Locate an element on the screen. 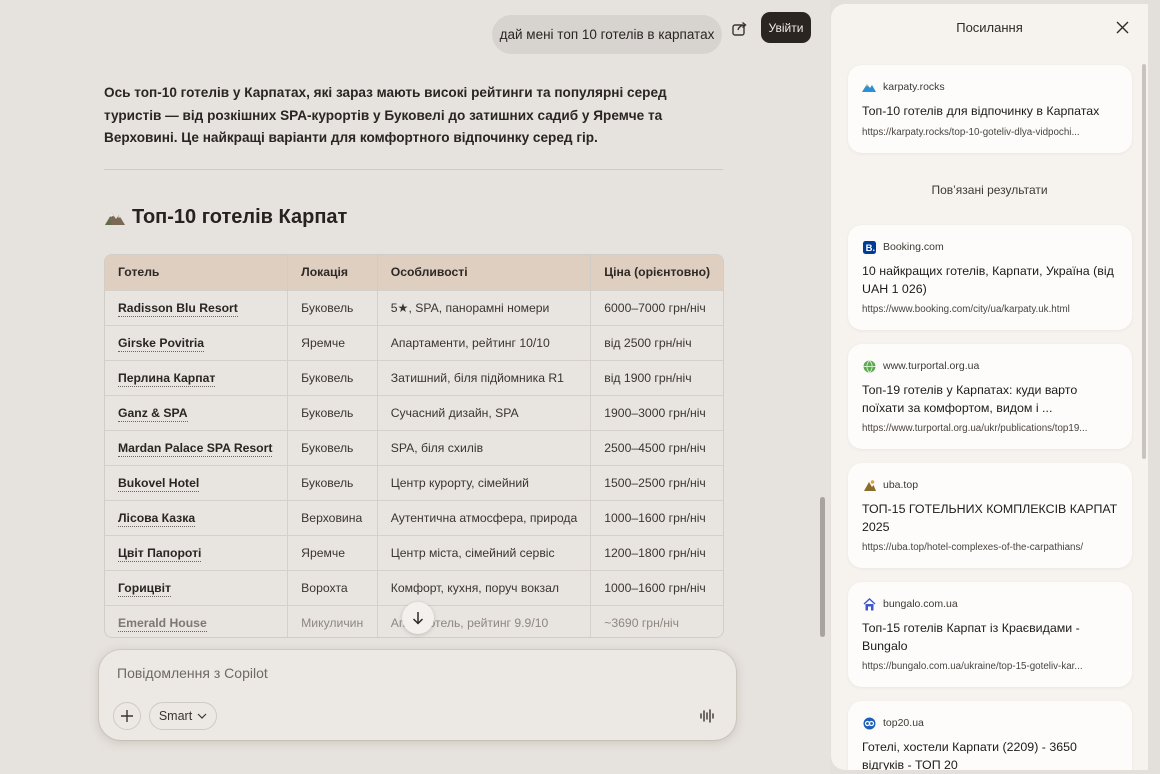 The height and width of the screenshot is (774, 1160). related-site: Booking.com is located at coordinates (913, 247).